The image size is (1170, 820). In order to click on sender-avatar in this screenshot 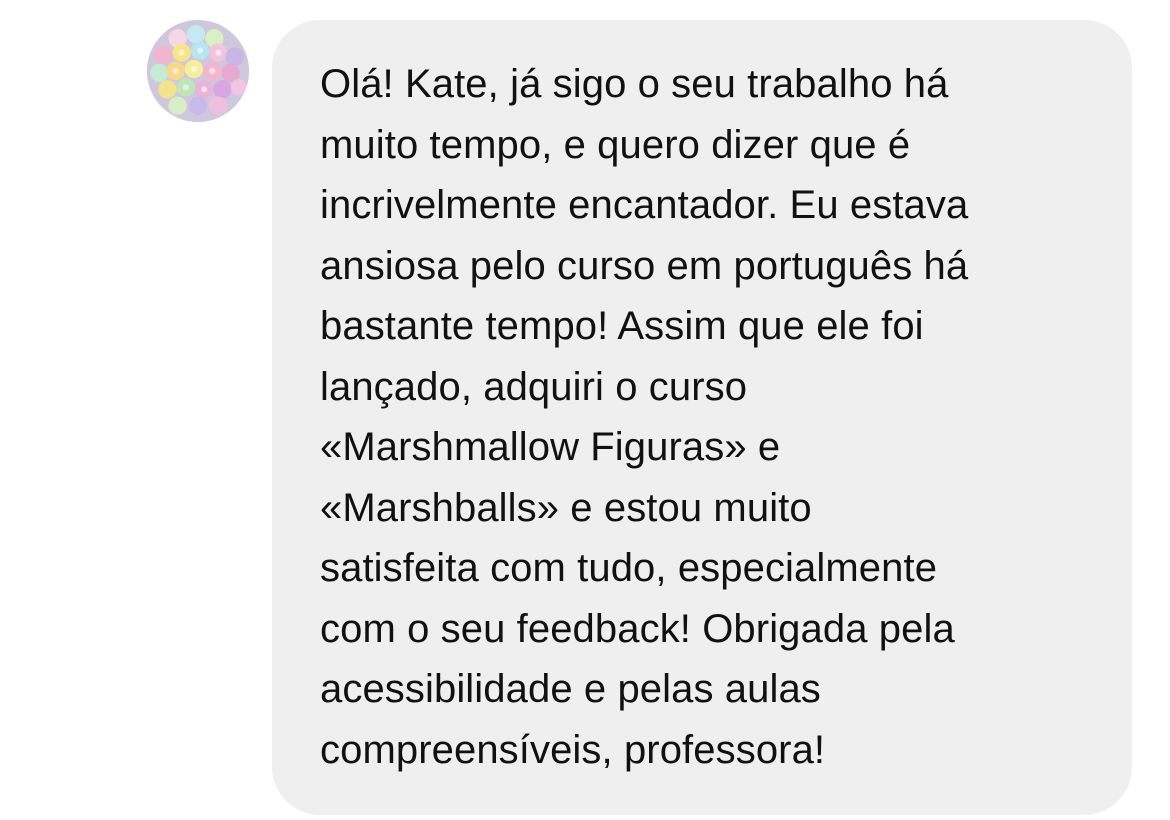, I will do `click(198, 71)`.